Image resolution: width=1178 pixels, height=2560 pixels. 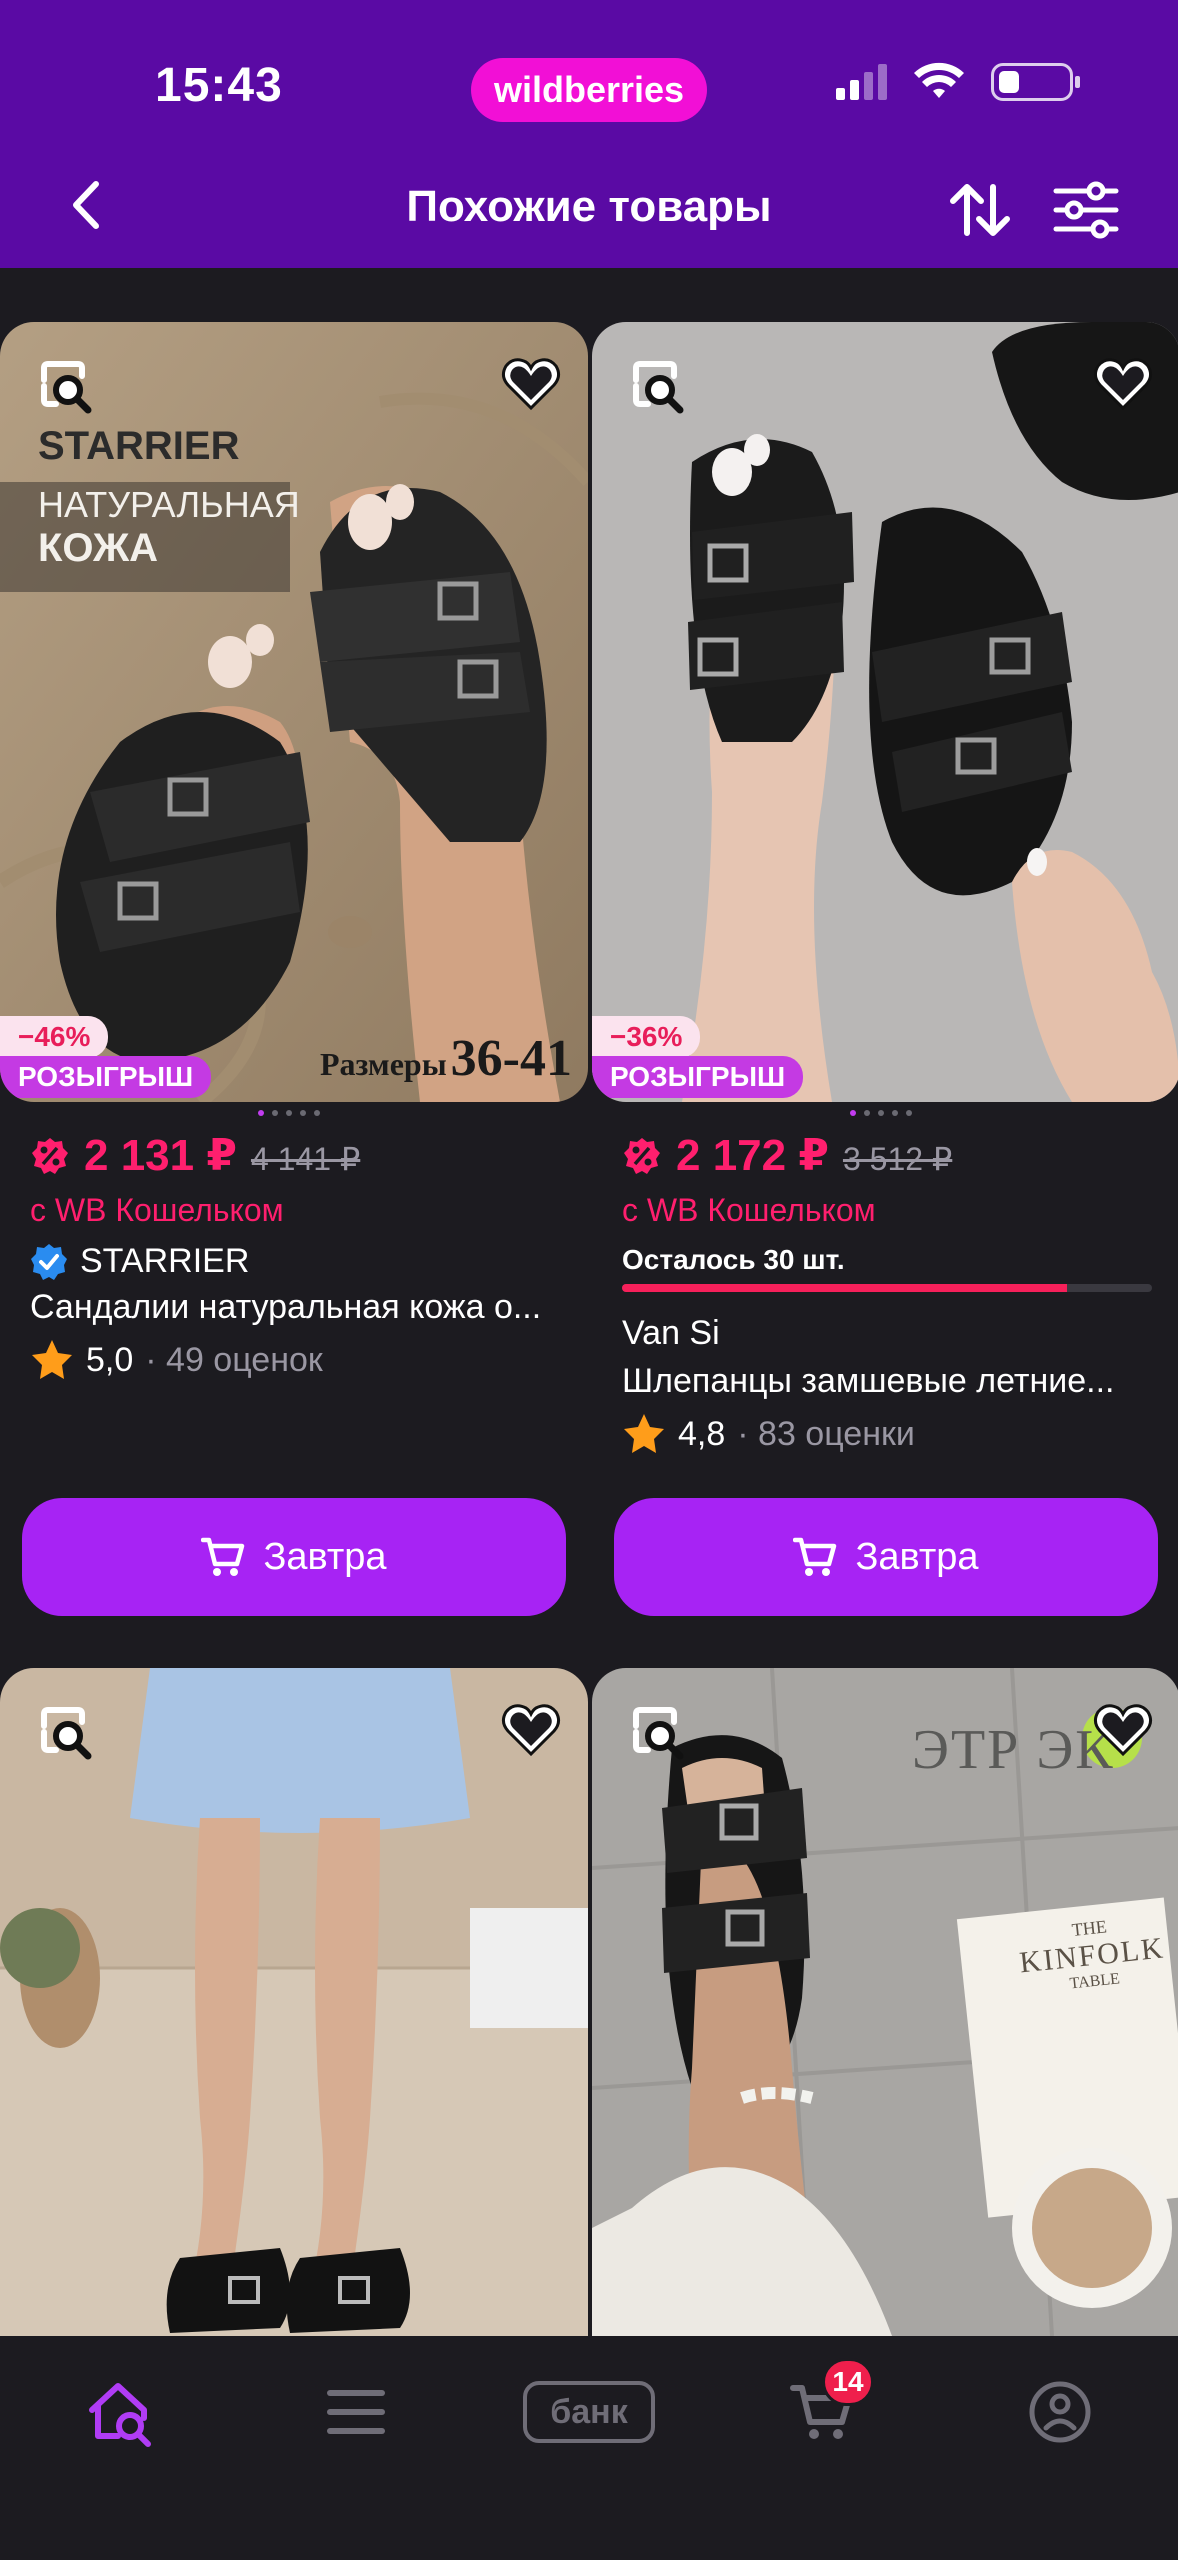 I want to click on bottom-navigation: банк 14, so click(x=589, y=2448).